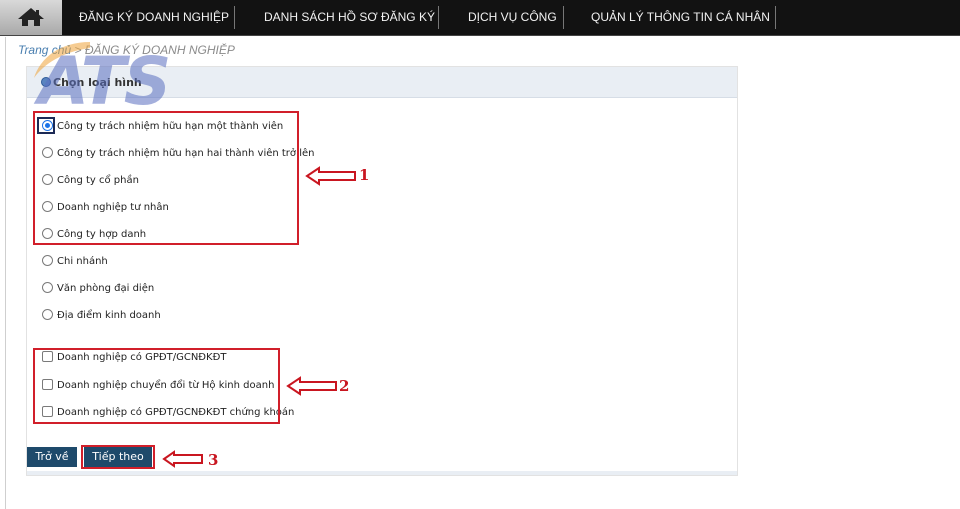  I want to click on radio-label: Địa điểm kinh doanh, so click(109, 315).